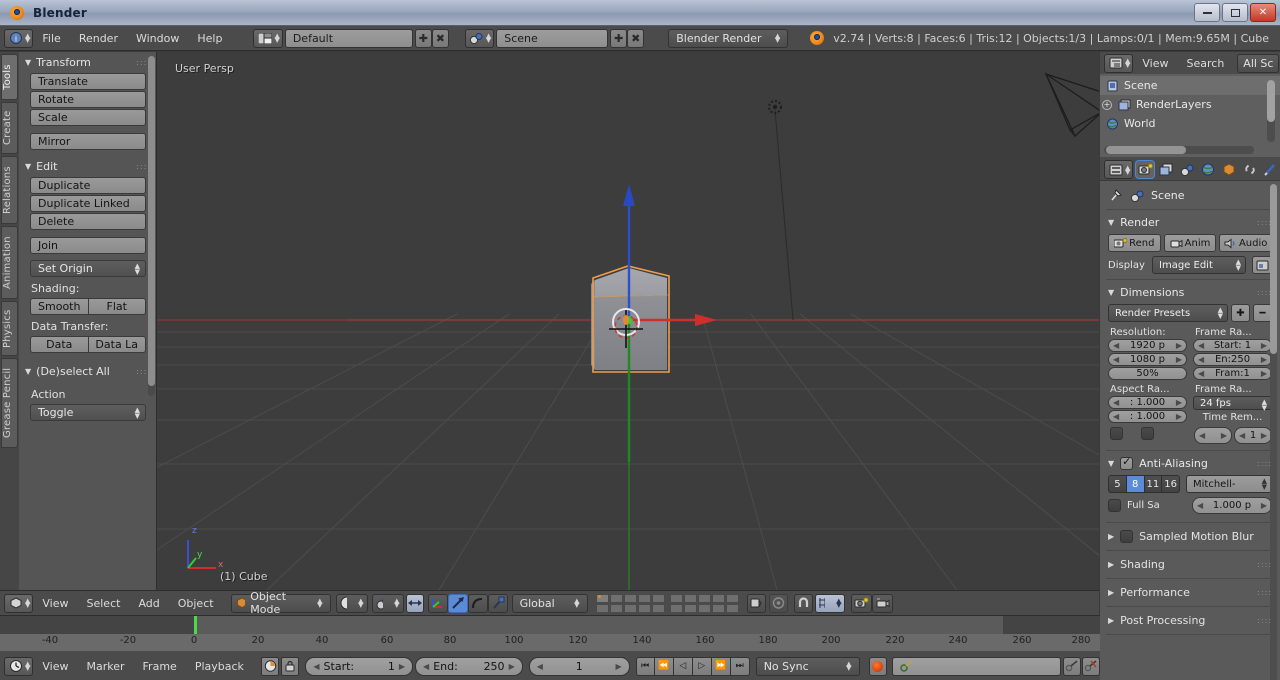 Image resolution: width=1280 pixels, height=680 pixels. Describe the element at coordinates (9, 262) in the screenshot. I see `tab-animation: Animation` at that location.